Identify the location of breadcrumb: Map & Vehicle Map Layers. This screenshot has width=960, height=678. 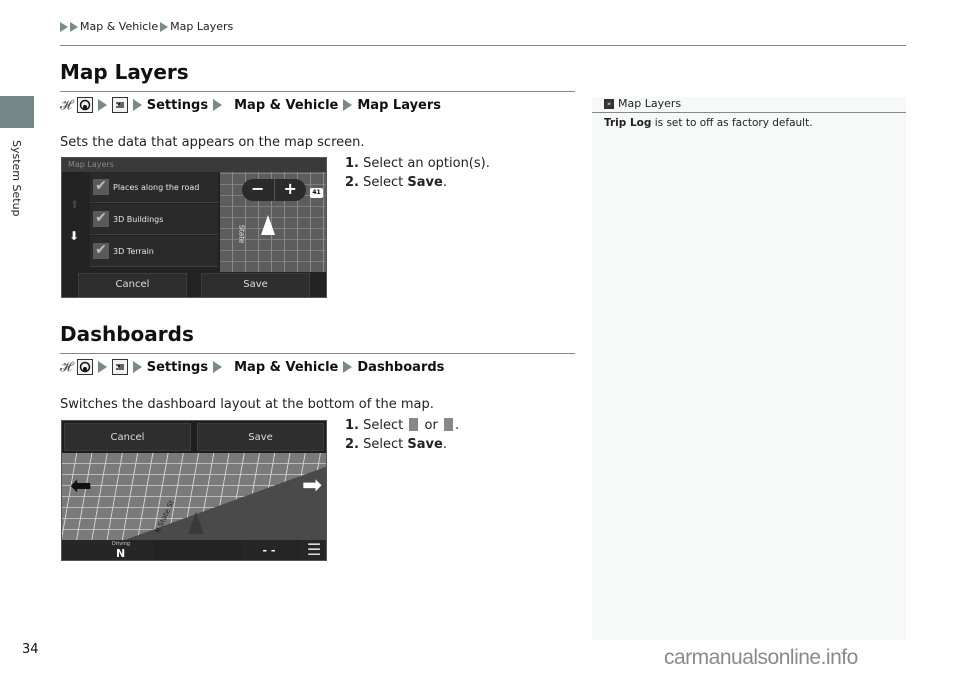
(146, 26).